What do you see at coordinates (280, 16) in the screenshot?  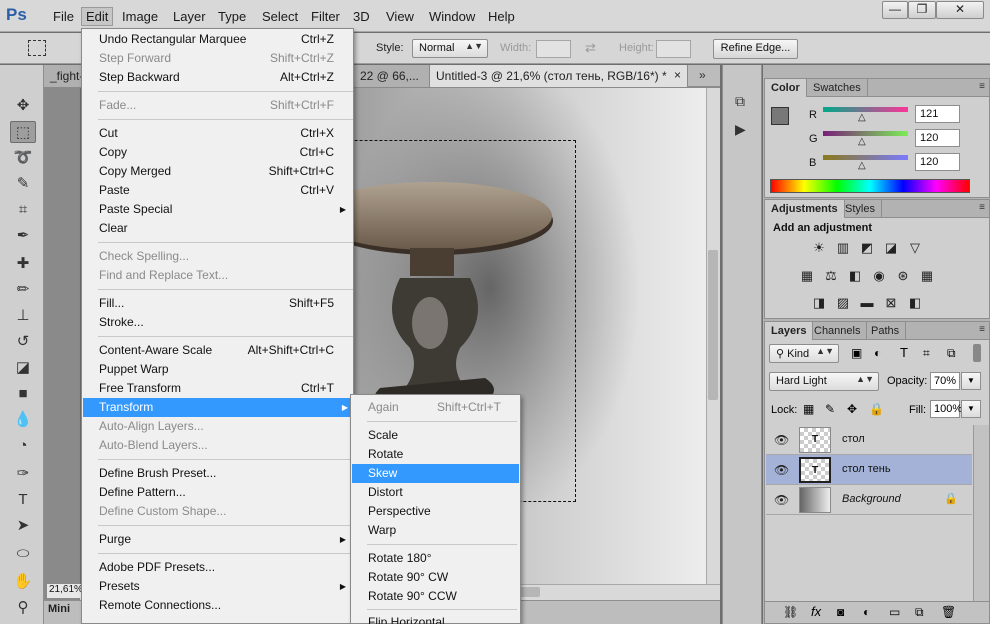 I see `menu-select: Select` at bounding box center [280, 16].